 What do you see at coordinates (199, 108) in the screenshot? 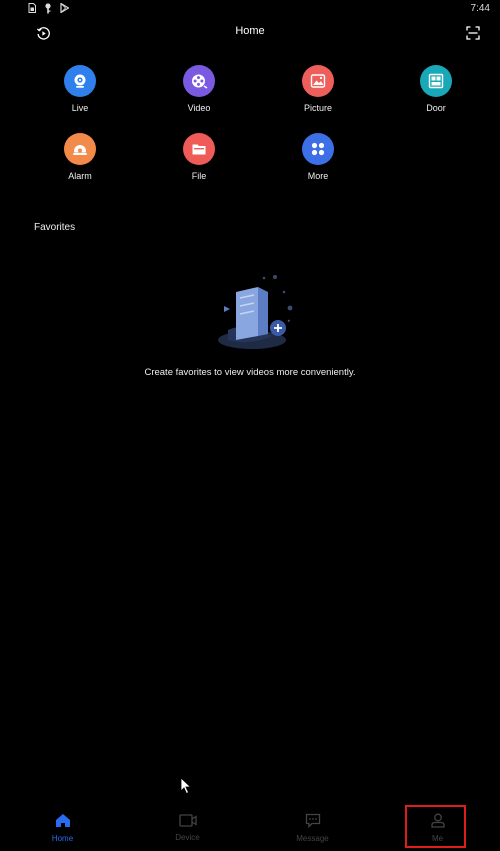
I see `quick-label-video: Video` at bounding box center [199, 108].